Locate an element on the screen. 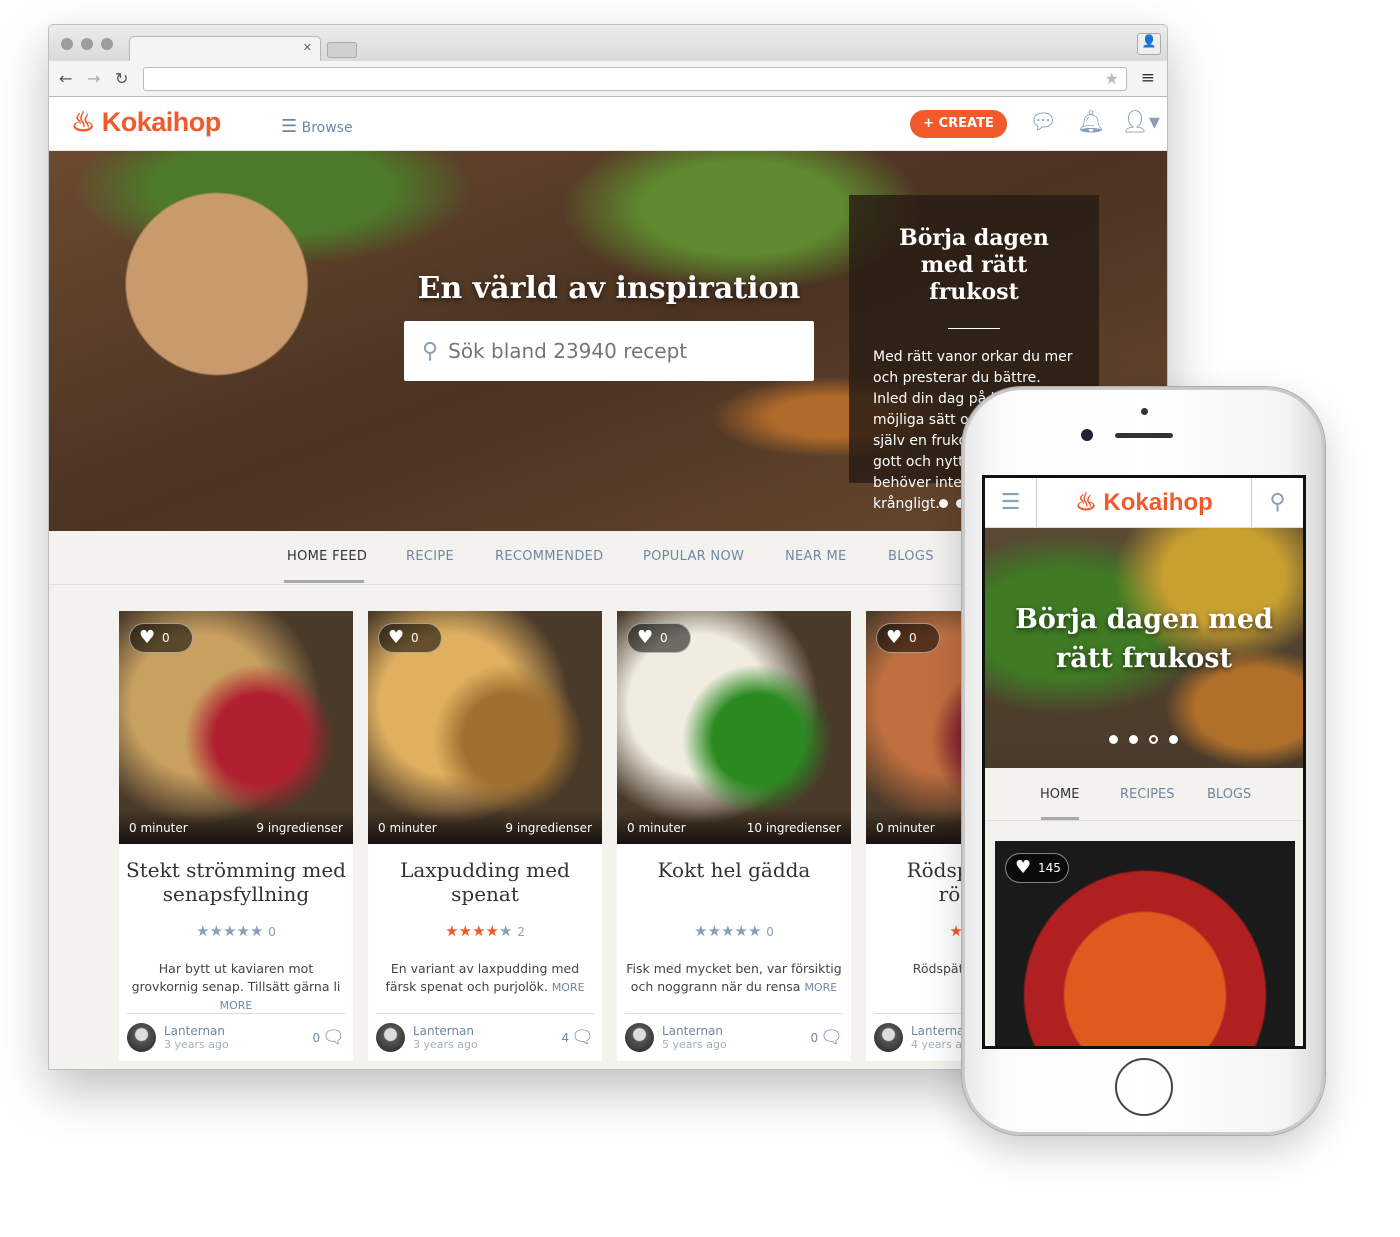 The image size is (1400, 1237). recipe-title: Kokt hel gädda is located at coordinates (734, 886).